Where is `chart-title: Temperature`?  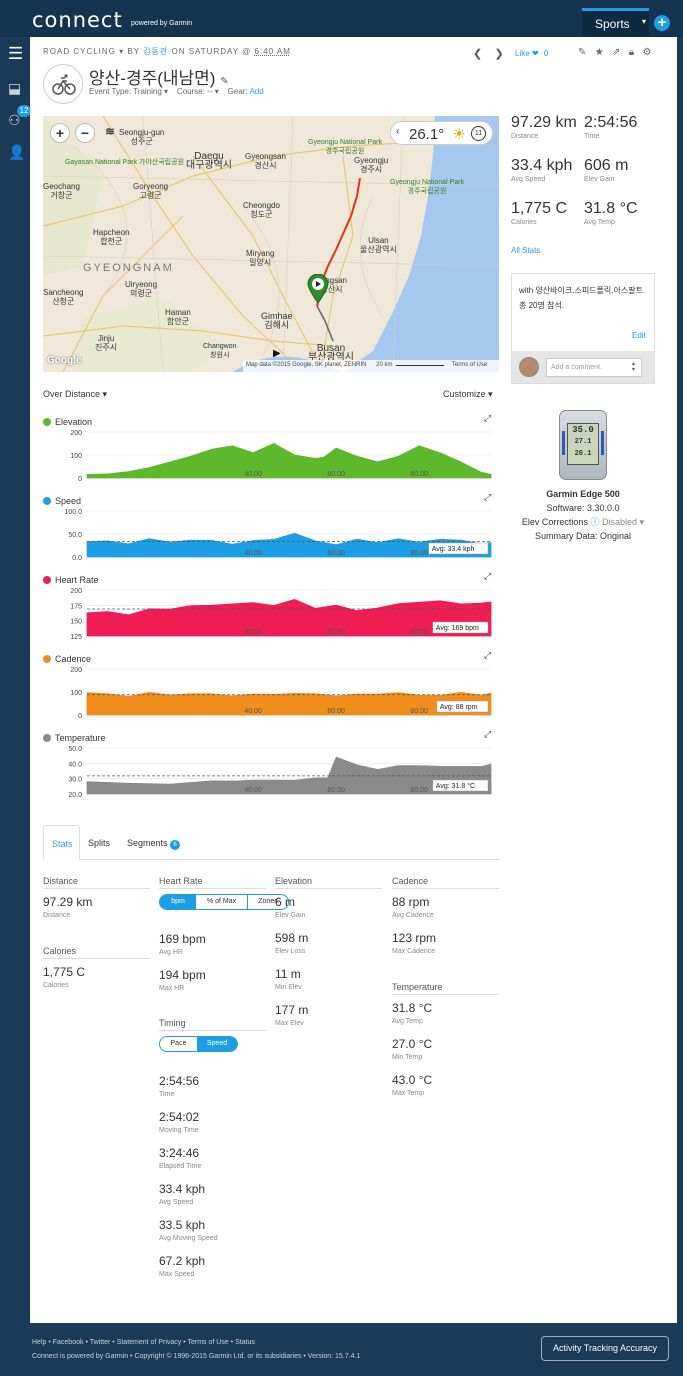 chart-title: Temperature is located at coordinates (74, 738).